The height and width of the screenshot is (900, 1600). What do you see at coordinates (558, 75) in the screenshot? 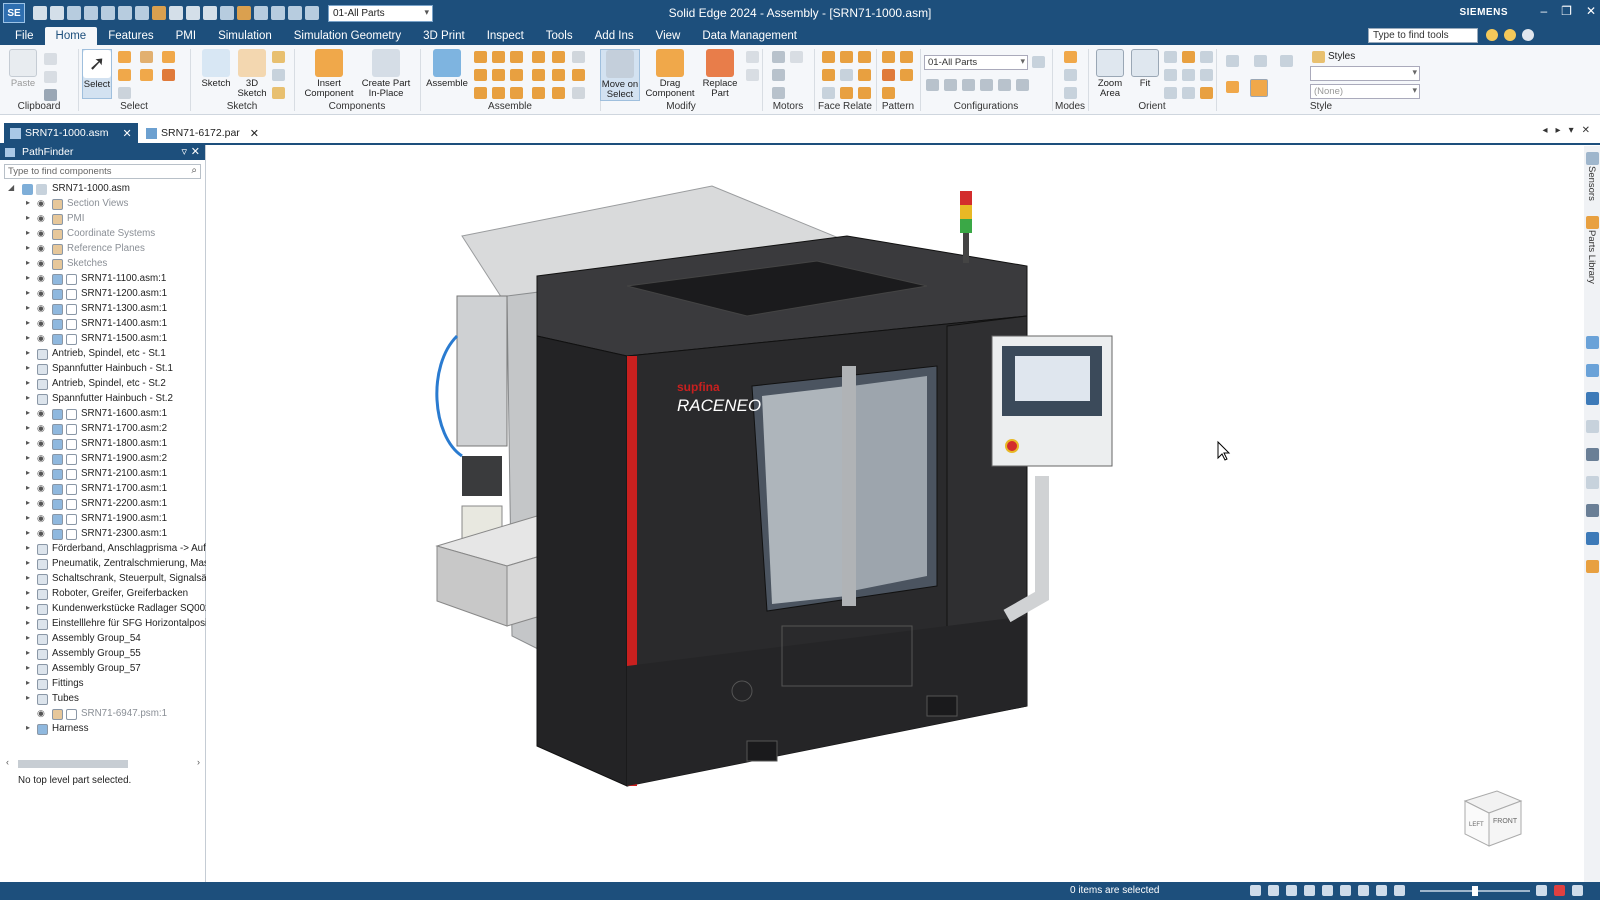
I see `match-cs-icon` at bounding box center [558, 75].